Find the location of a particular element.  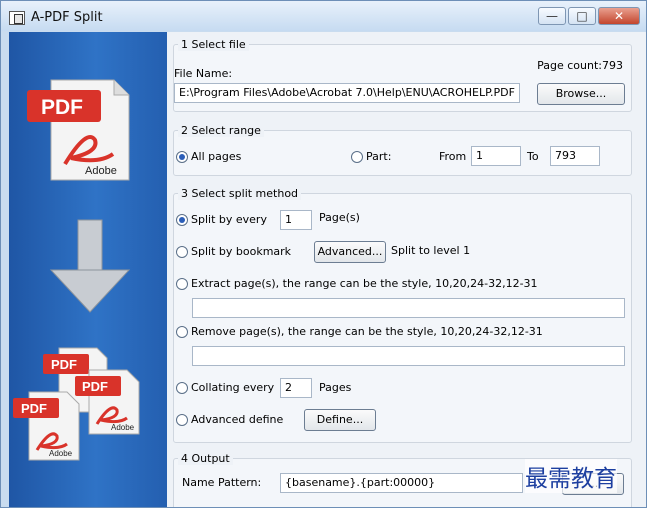

split-bookmark-label: Split by bookmark is located at coordinates (241, 251).